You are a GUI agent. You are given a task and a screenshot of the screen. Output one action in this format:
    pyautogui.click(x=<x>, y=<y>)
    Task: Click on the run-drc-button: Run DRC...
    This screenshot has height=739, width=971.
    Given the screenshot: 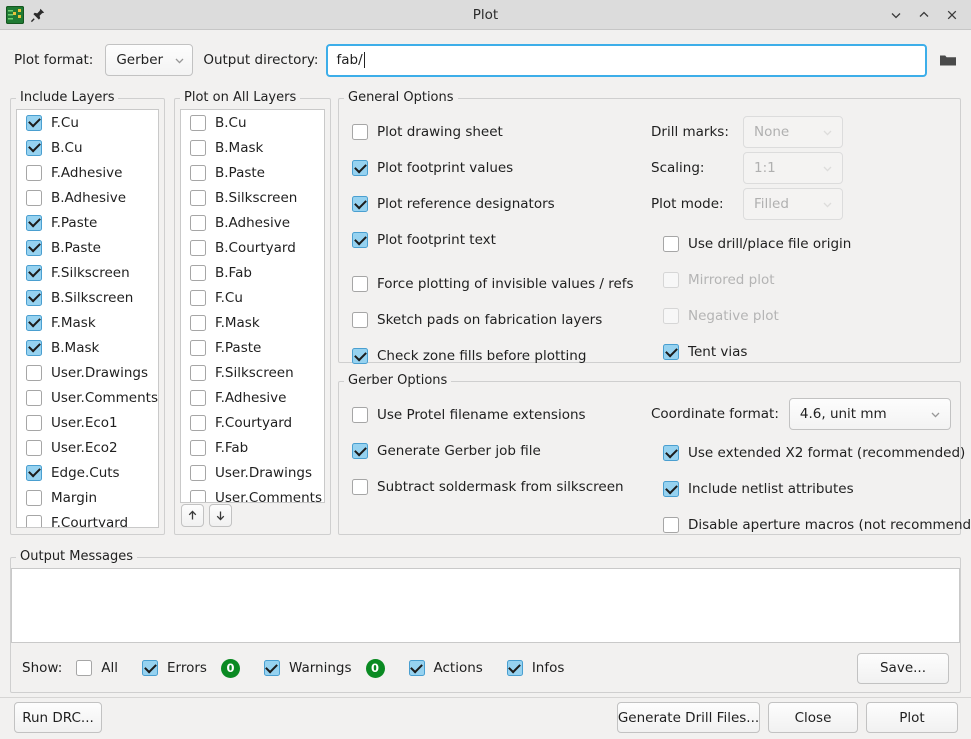 What is the action you would take?
    pyautogui.click(x=58, y=717)
    